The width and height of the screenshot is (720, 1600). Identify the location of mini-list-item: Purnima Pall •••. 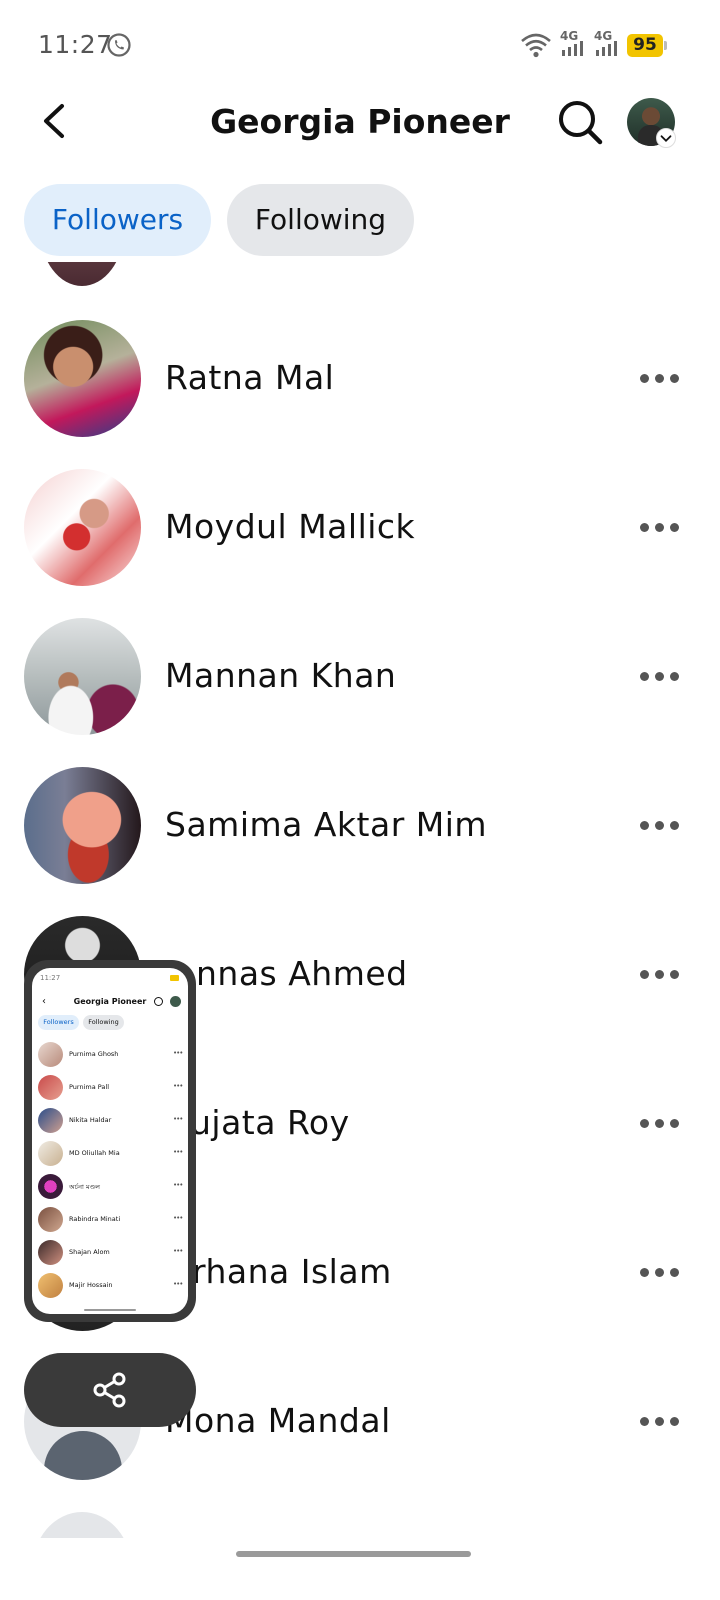
(110, 1091).